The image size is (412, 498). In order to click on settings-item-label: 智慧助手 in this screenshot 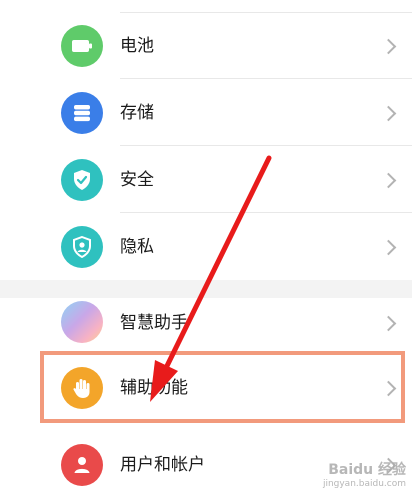, I will do `click(154, 323)`.